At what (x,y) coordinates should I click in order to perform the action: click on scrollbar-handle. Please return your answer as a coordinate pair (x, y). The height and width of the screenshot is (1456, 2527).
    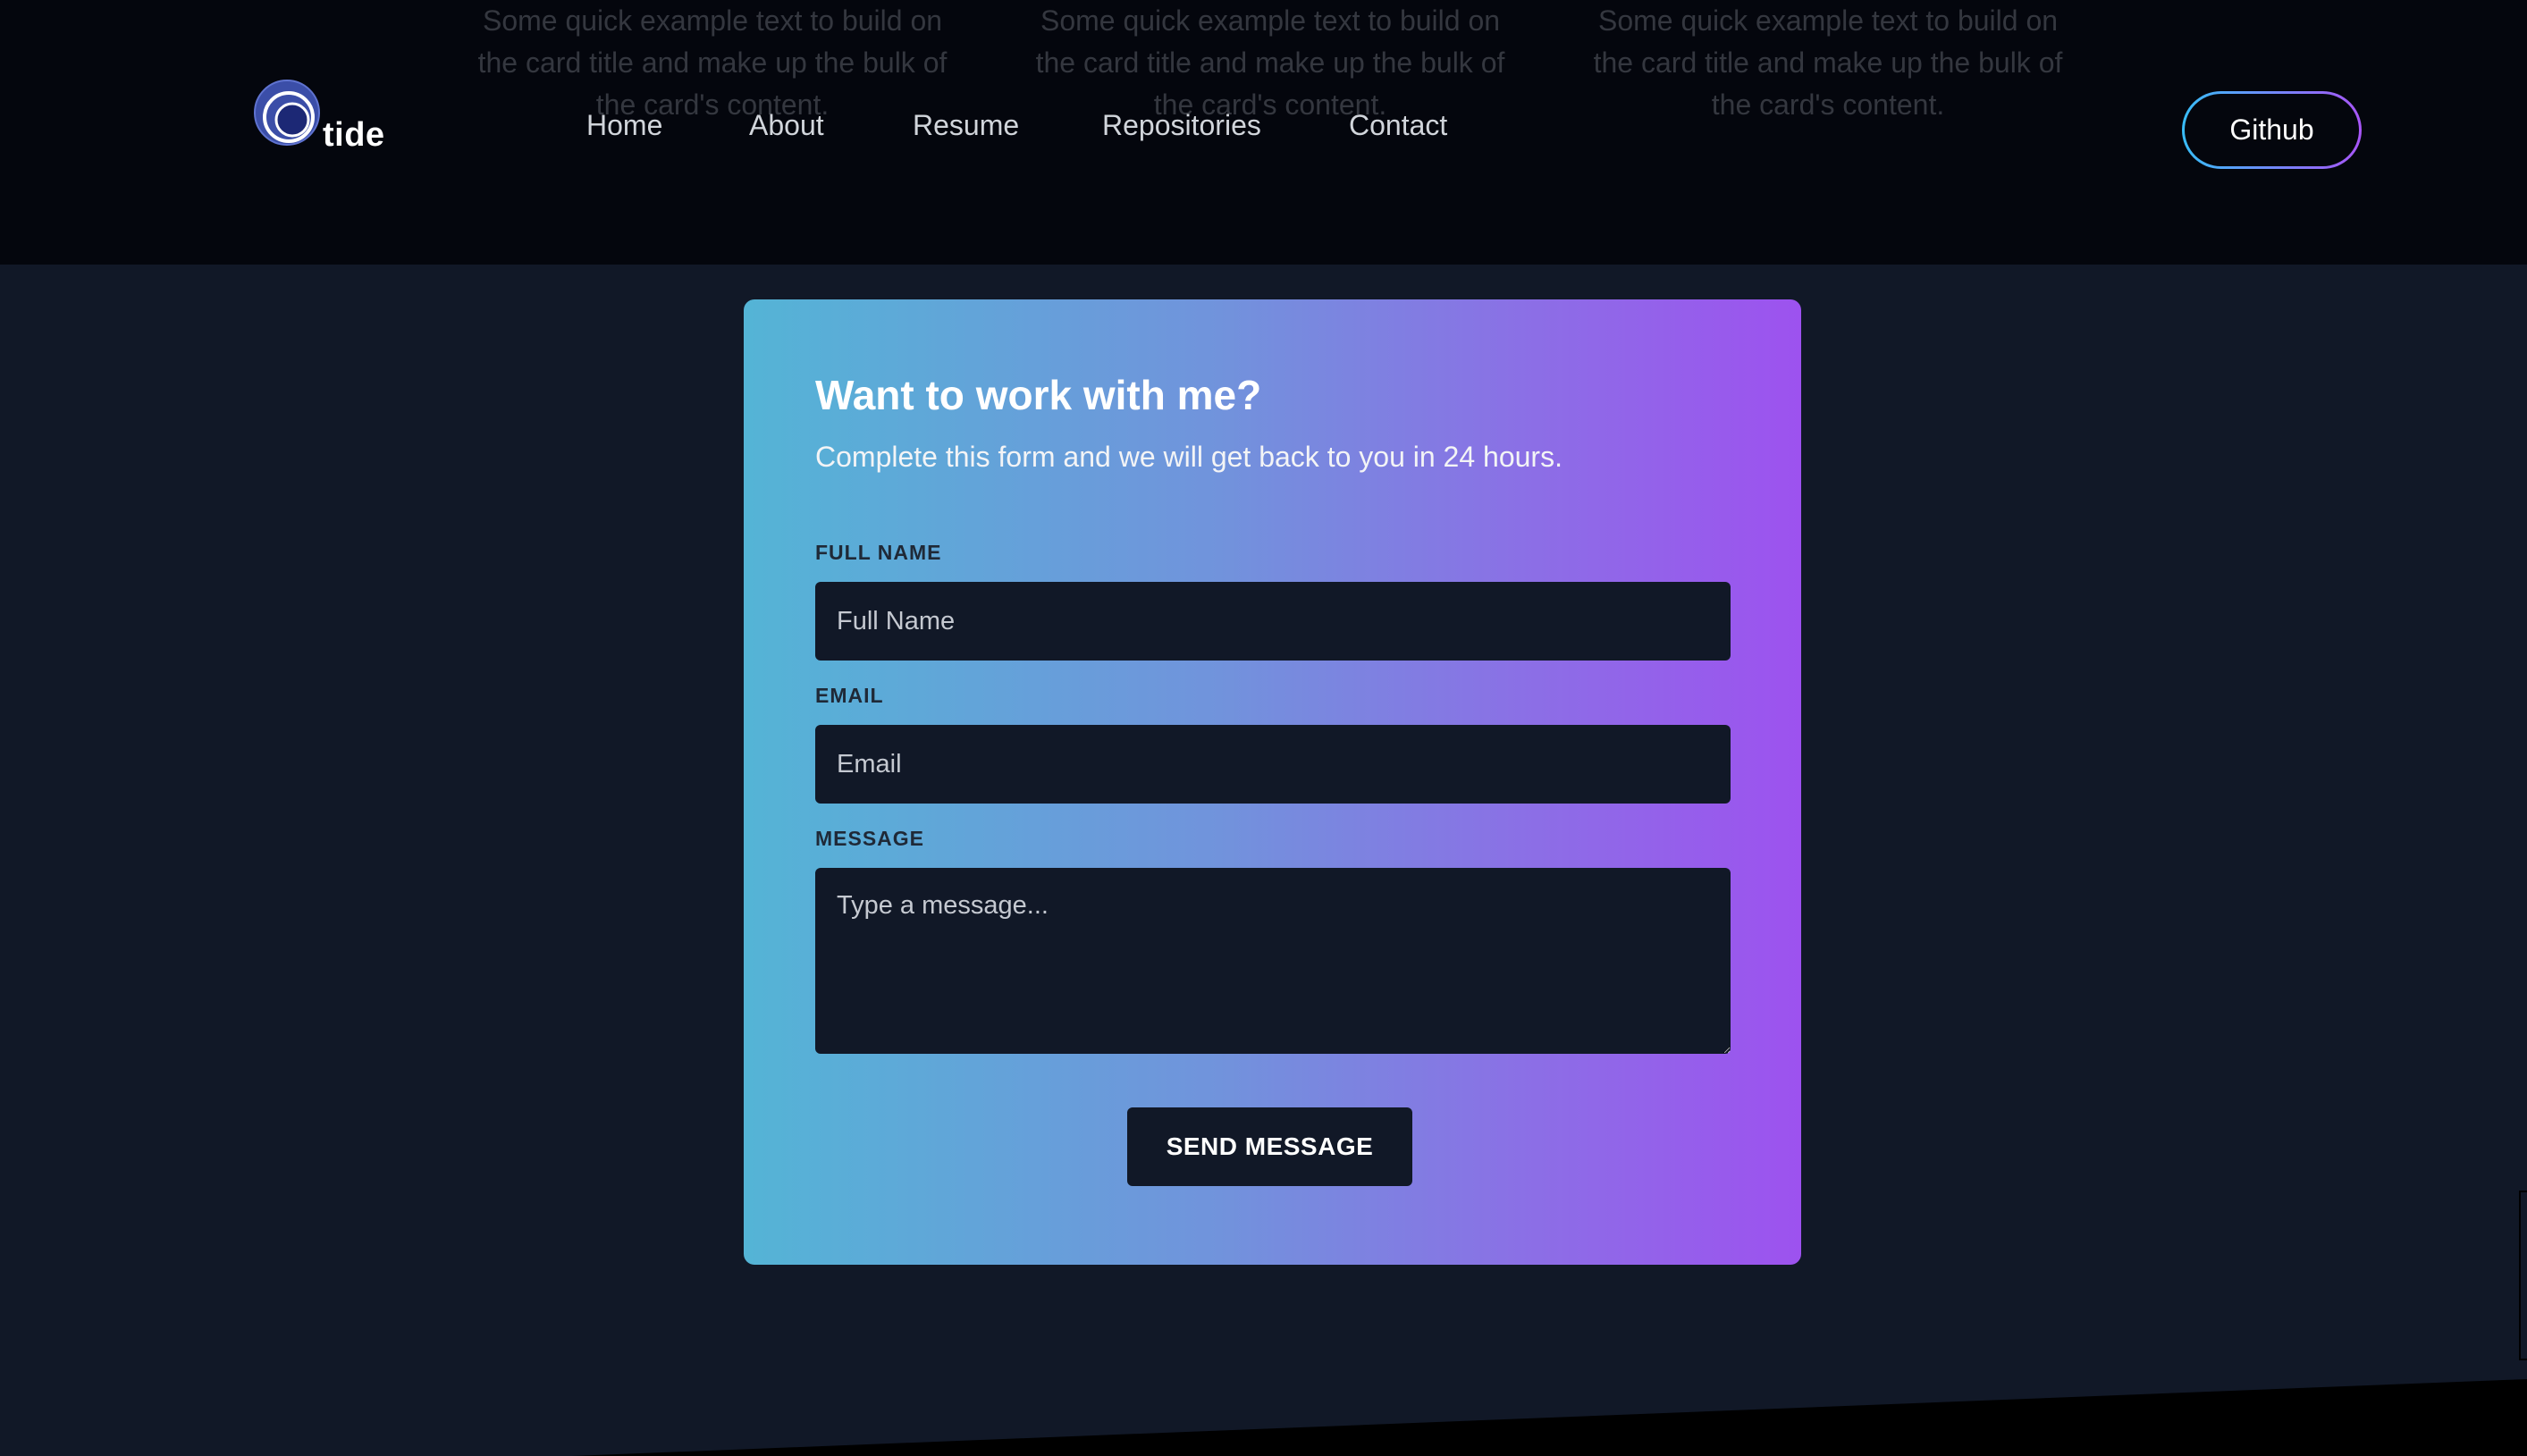
    Looking at the image, I should click on (2523, 1276).